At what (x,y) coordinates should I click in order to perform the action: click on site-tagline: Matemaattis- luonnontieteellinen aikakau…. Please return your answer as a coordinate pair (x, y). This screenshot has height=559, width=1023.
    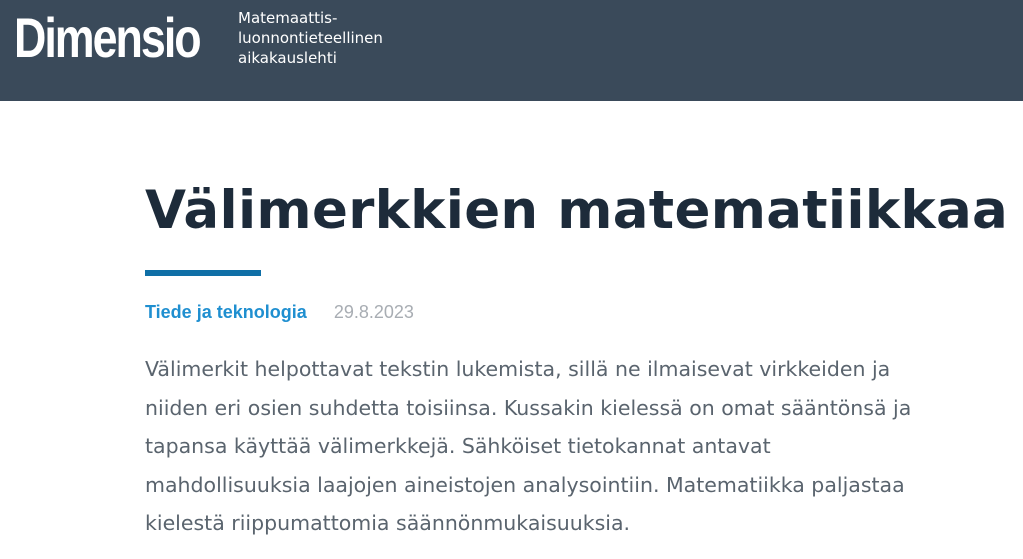
    Looking at the image, I should click on (310, 38).